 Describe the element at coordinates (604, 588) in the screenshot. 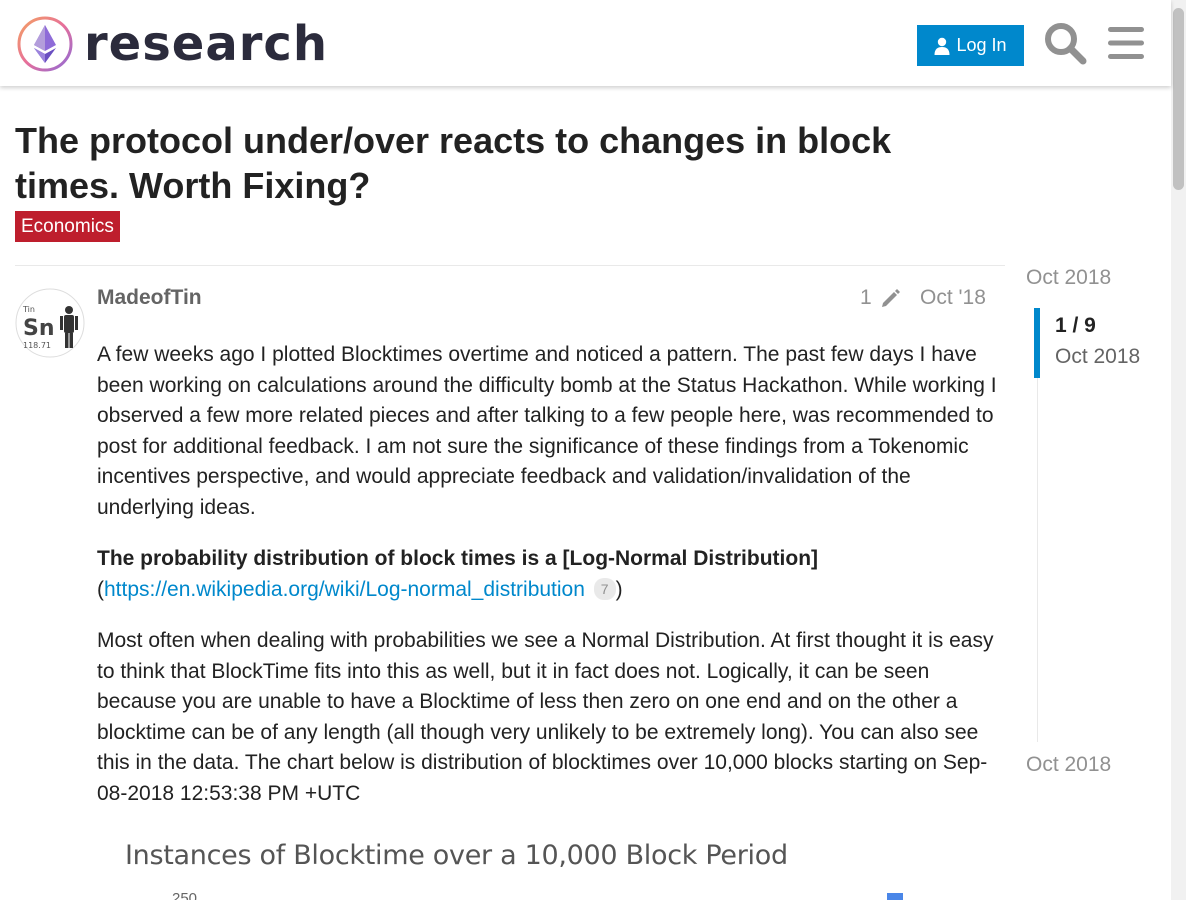

I see `link-click-count: 7` at that location.